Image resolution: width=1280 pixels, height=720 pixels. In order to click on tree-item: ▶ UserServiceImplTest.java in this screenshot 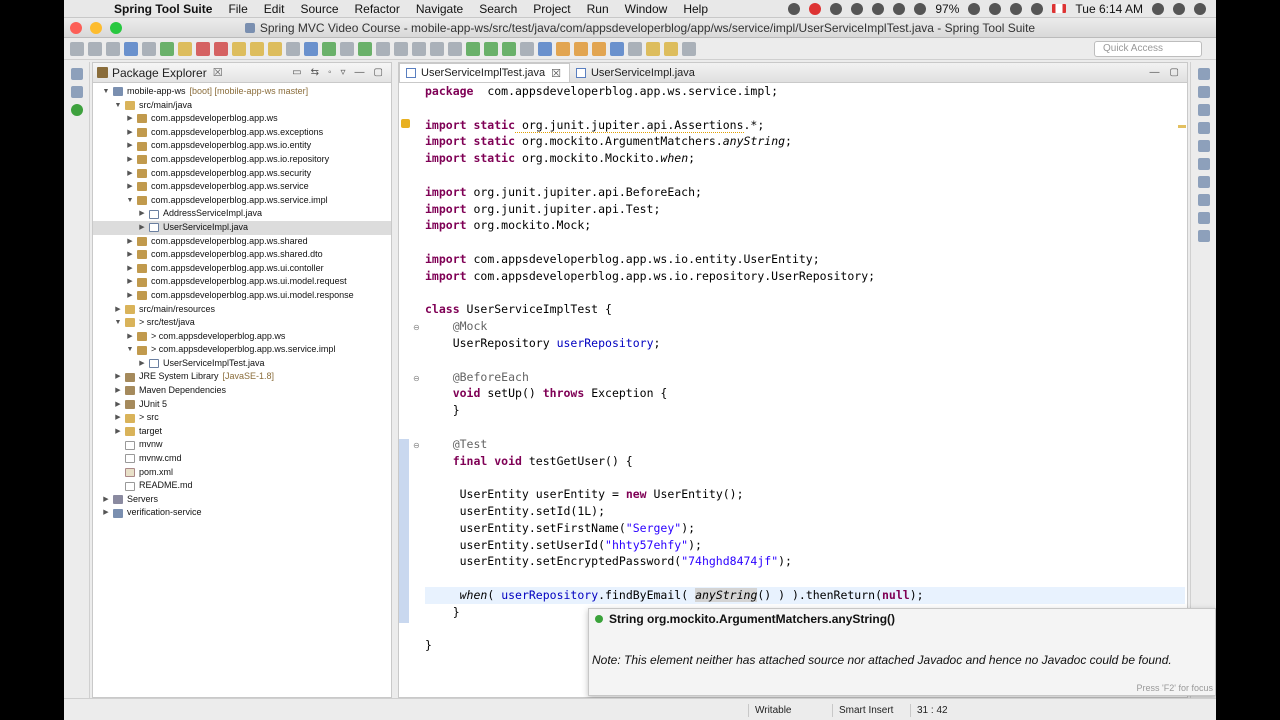, I will do `click(242, 364)`.